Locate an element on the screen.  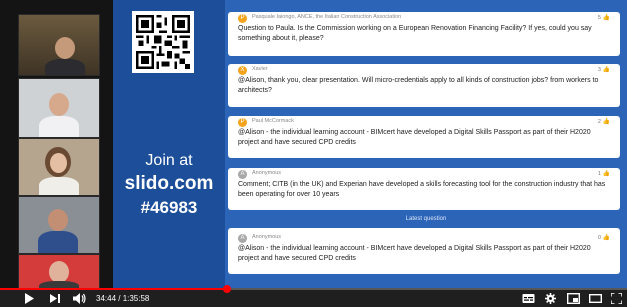
join-at-label: Join at is located at coordinates (169, 160).